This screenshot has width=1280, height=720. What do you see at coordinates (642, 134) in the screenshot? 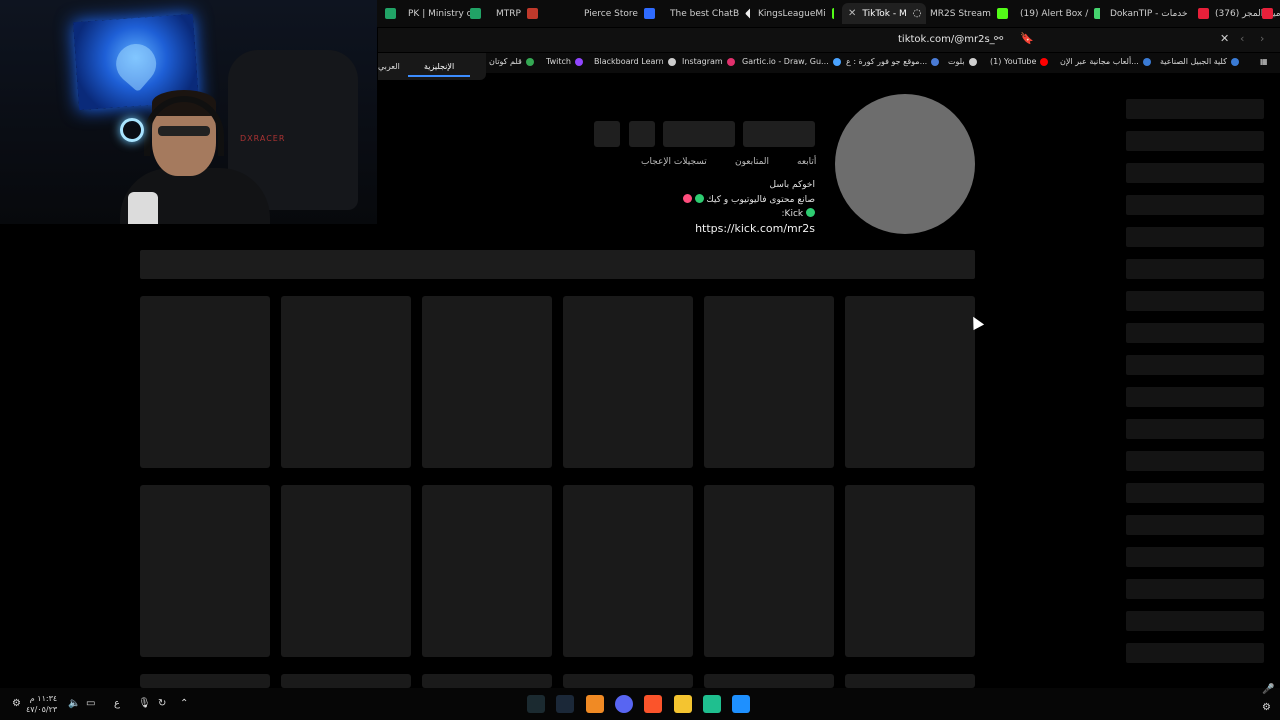
I see `profile-share-button` at bounding box center [642, 134].